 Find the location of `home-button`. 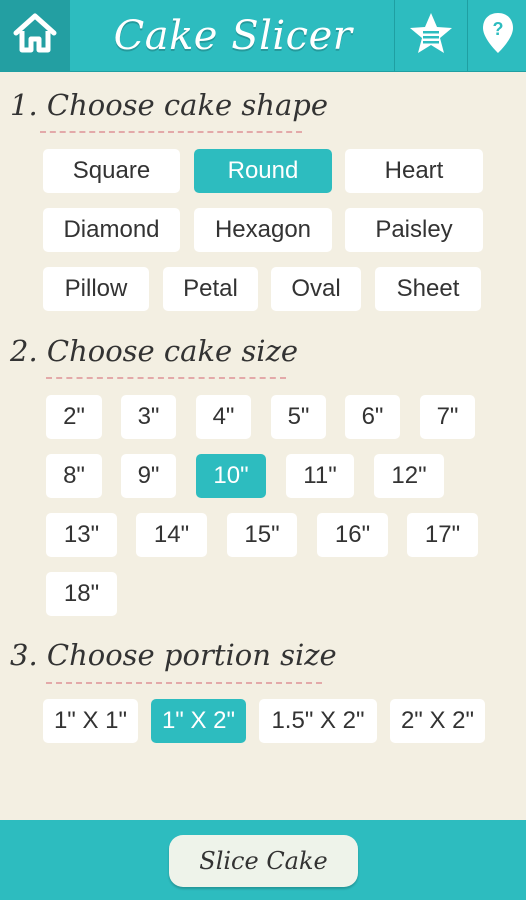

home-button is located at coordinates (35, 35).